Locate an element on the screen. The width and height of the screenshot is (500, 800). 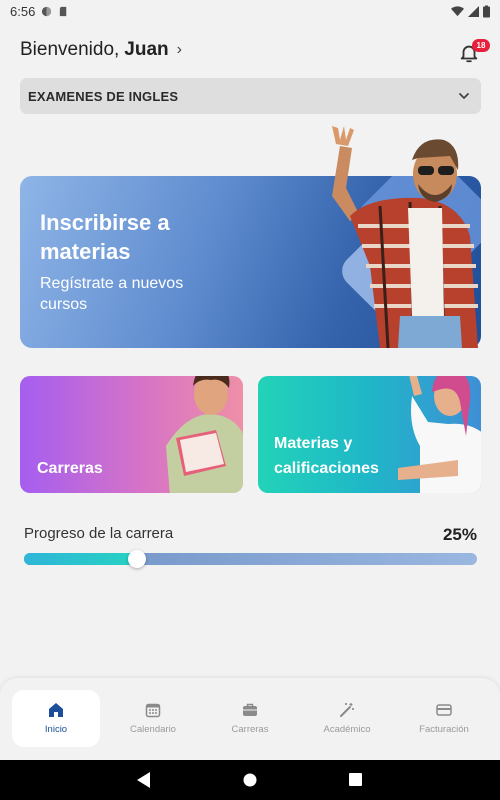
wifi-icon is located at coordinates (457, 10).